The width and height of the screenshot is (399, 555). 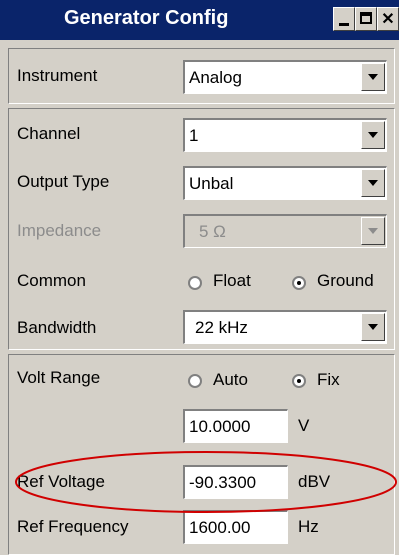 I want to click on ref-voltage-highlight-ellipse, so click(x=206, y=482).